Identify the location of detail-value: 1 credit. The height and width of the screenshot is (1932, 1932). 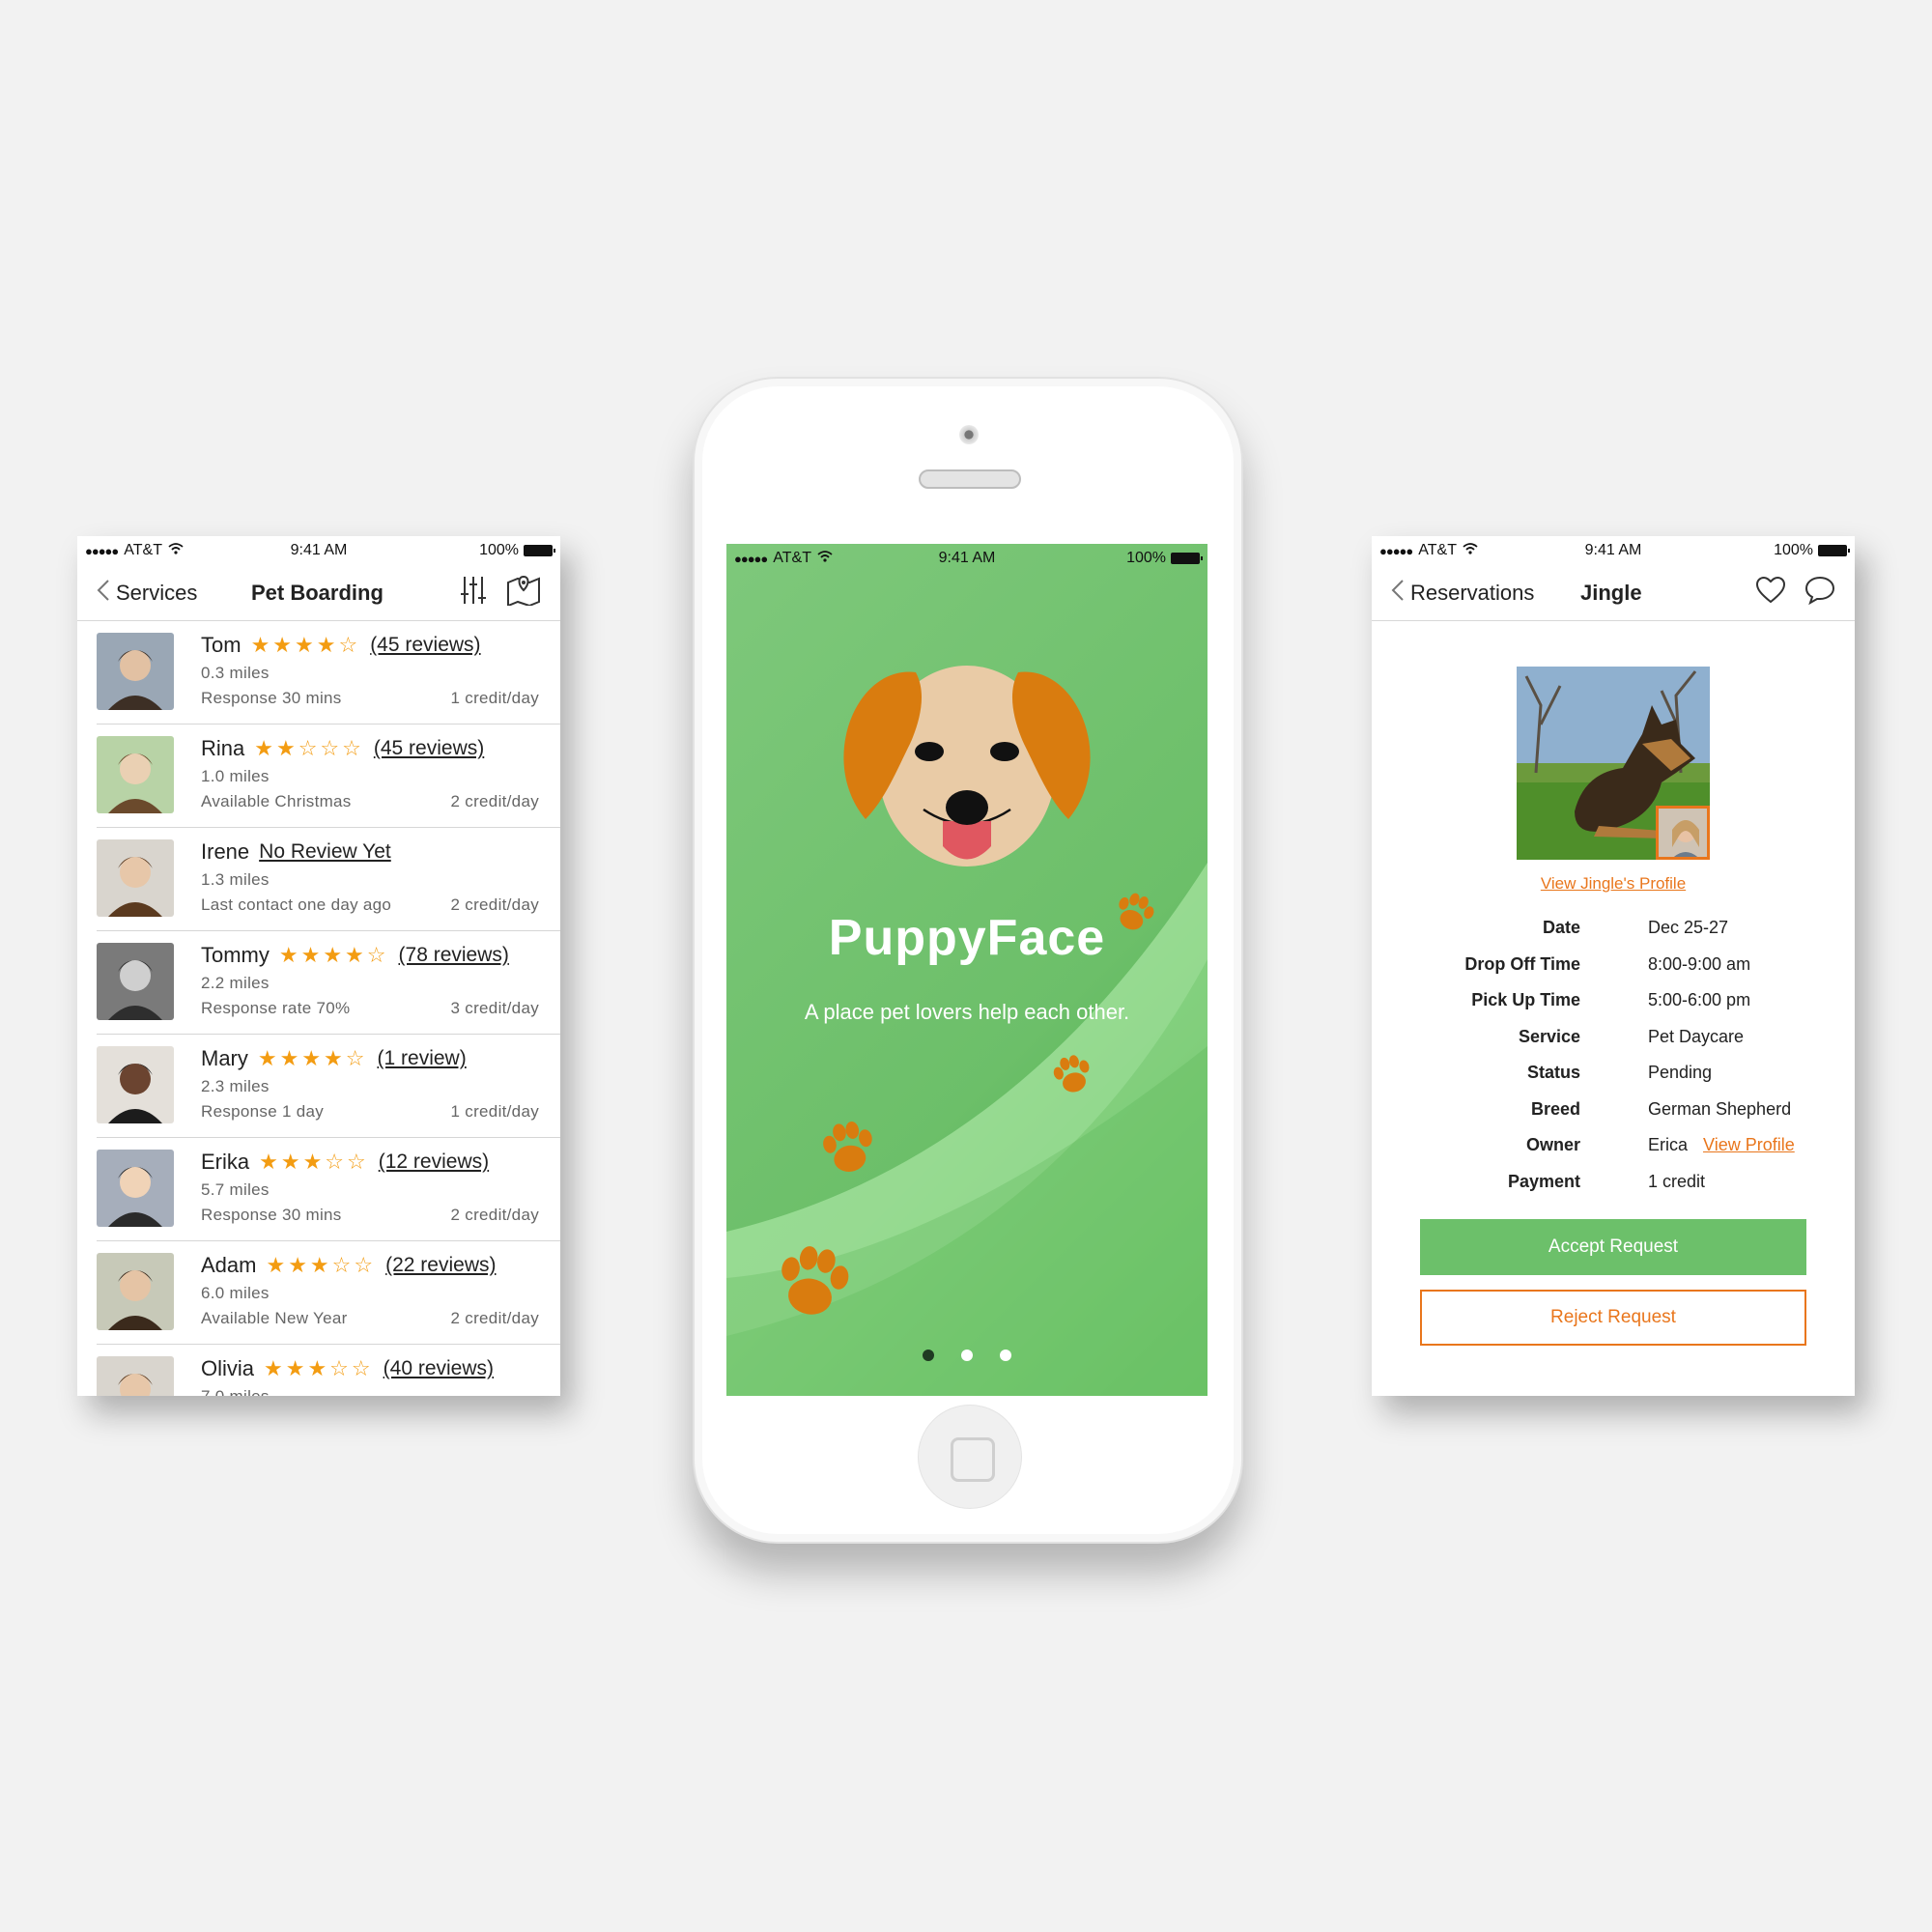
(1677, 1181).